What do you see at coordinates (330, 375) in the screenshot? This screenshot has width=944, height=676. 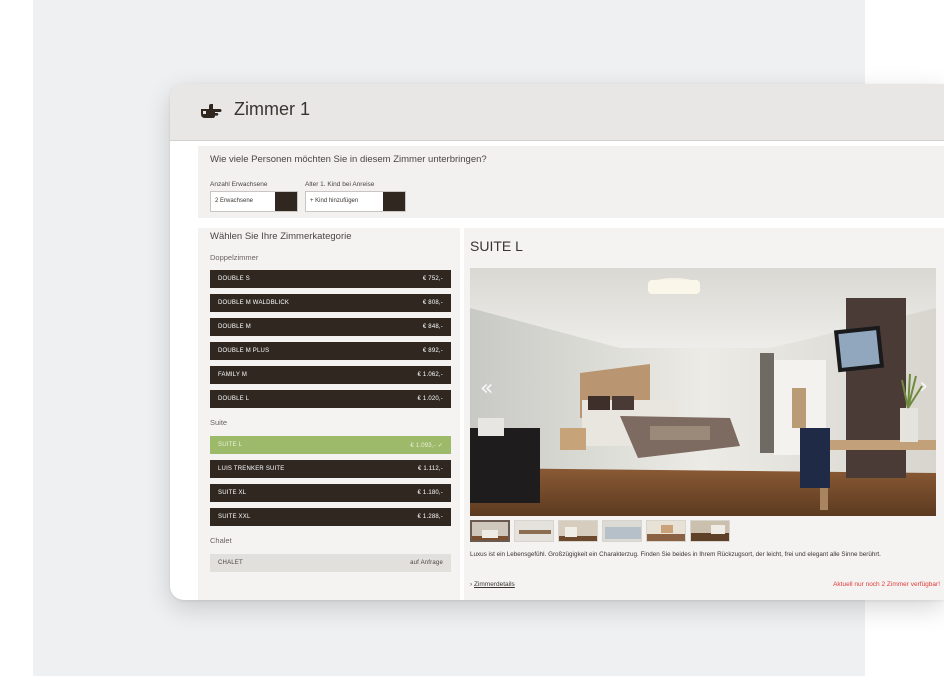 I see `room-option-family-m: FAMILY M € 1.062,-` at bounding box center [330, 375].